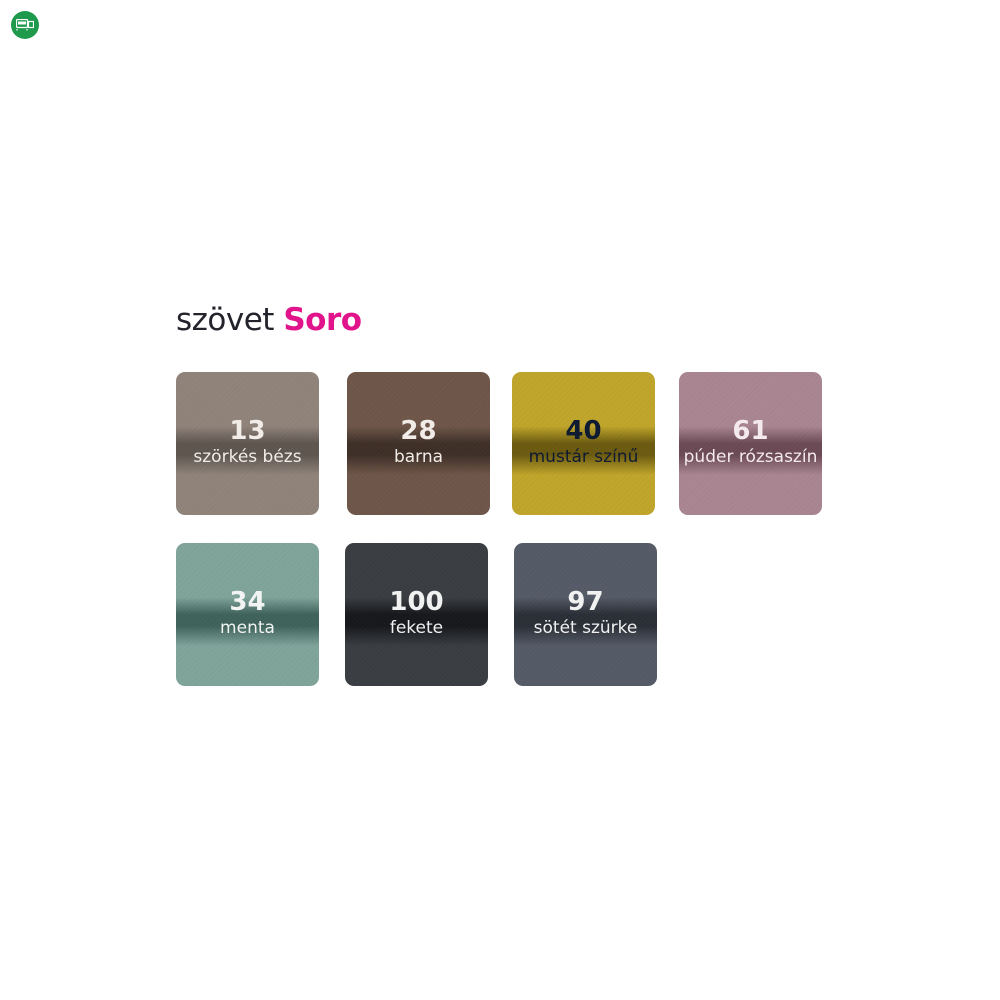  Describe the element at coordinates (418, 457) in the screenshot. I see `swatch-name: barna` at that location.